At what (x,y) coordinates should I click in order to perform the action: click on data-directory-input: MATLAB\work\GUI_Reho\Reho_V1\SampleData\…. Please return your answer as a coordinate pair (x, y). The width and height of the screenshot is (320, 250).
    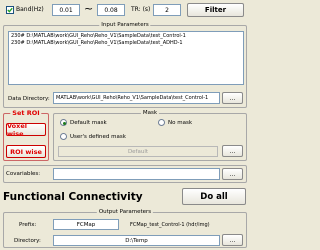
    Looking at the image, I should click on (136, 98).